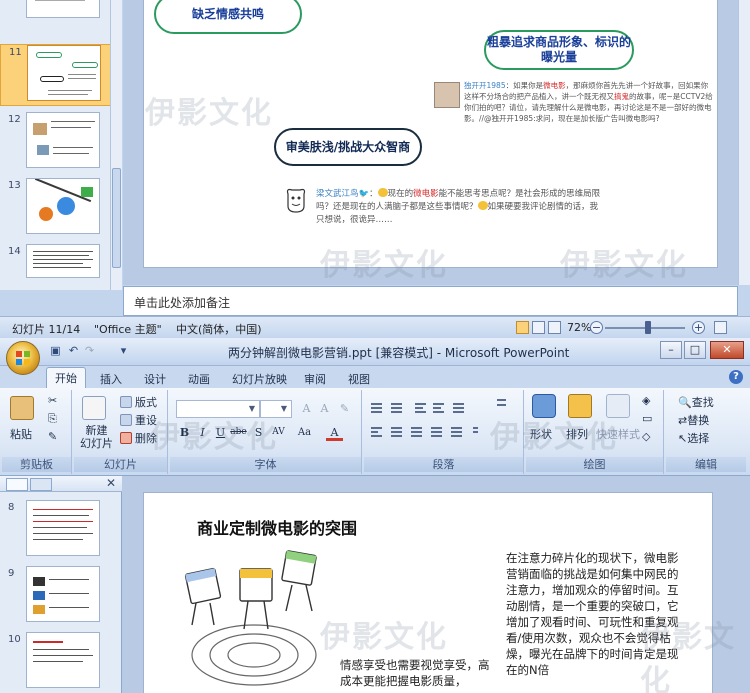 The height and width of the screenshot is (693, 750). I want to click on slideshow-view-button, so click(554, 327).